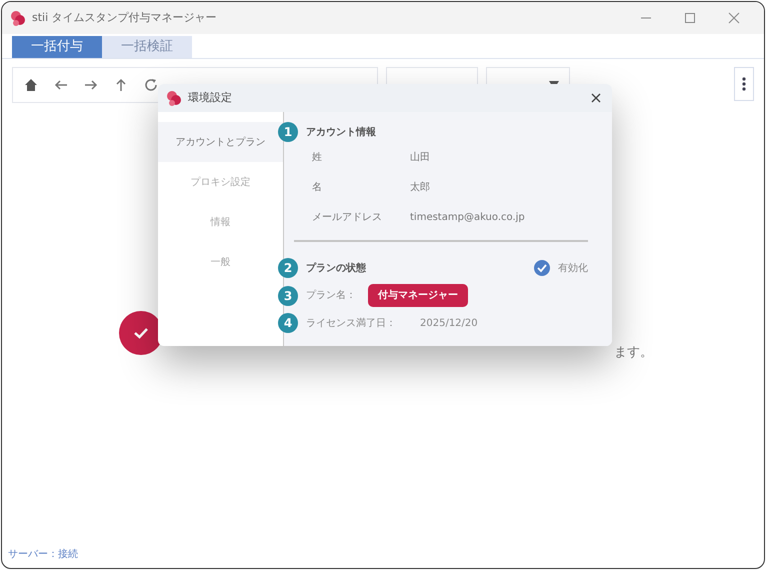 The height and width of the screenshot is (570, 766). I want to click on section-title: アカウント情報, so click(341, 133).